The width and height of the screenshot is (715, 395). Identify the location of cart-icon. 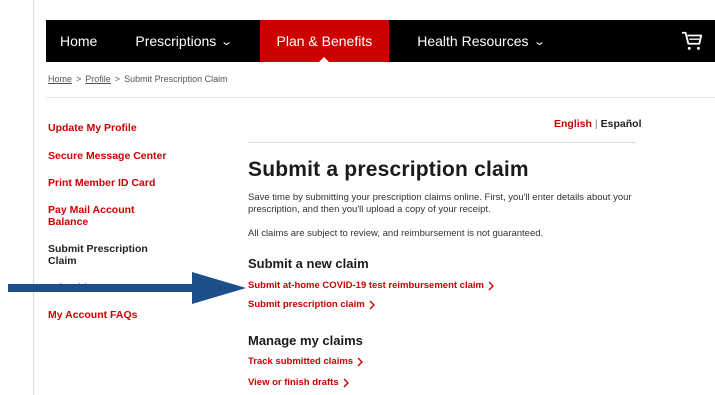
(692, 41).